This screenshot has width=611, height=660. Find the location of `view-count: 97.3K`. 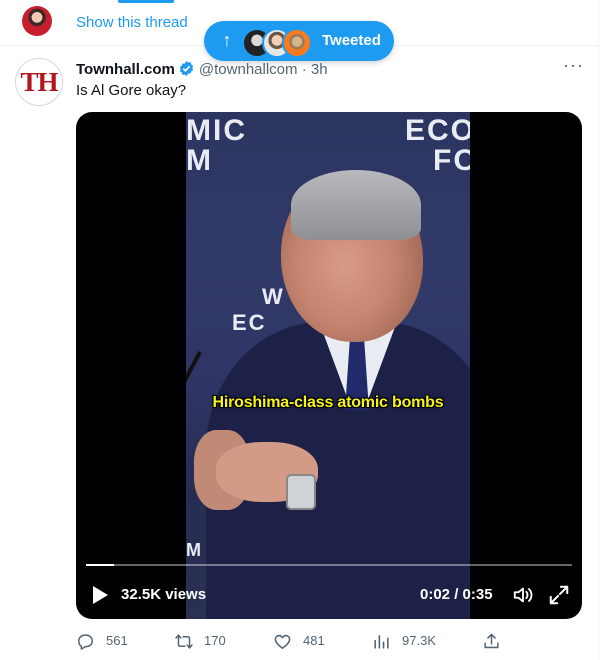

view-count: 97.3K is located at coordinates (419, 640).